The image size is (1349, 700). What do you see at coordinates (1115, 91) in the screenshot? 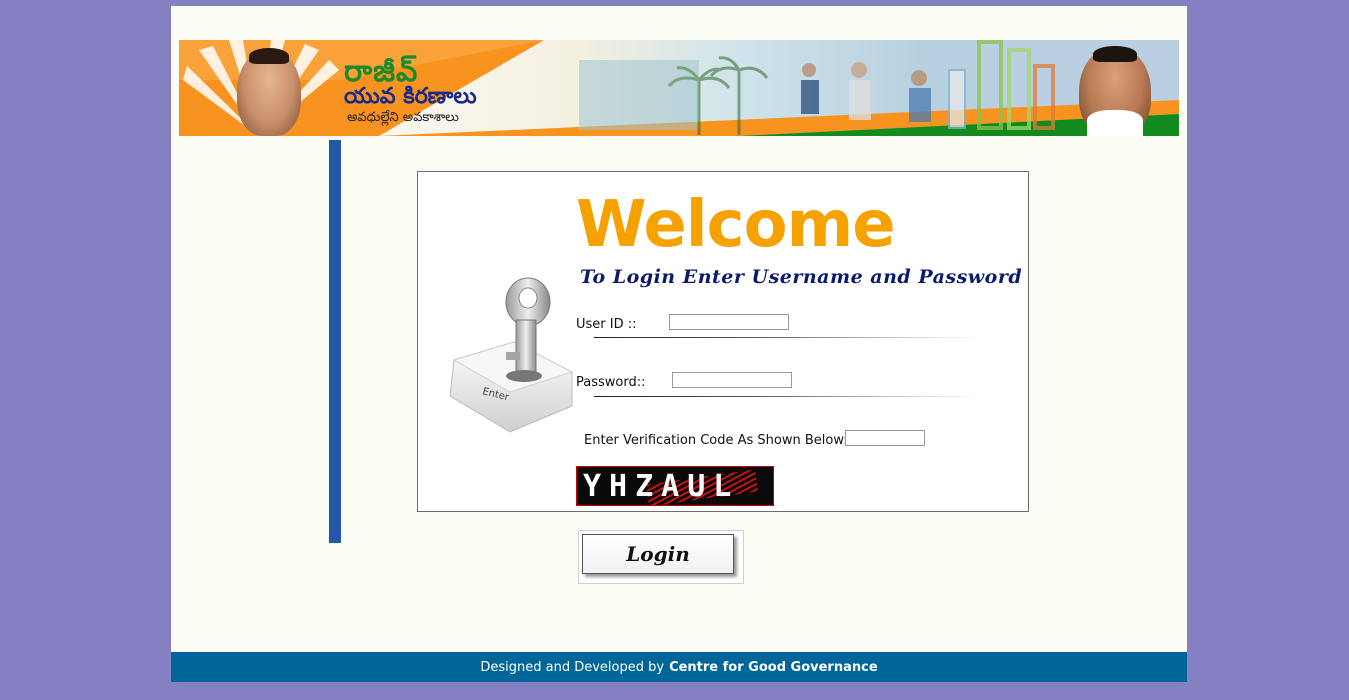
I see `right-portrait` at bounding box center [1115, 91].